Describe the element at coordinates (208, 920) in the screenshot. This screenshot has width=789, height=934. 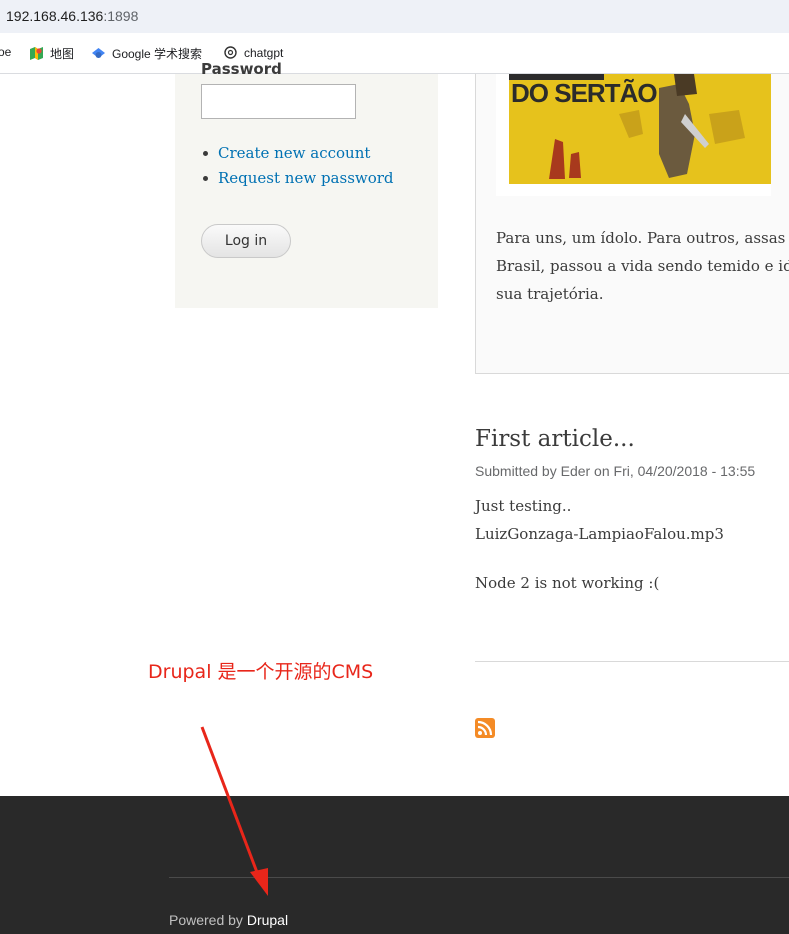
I see `powered-prefix: Powered by` at that location.